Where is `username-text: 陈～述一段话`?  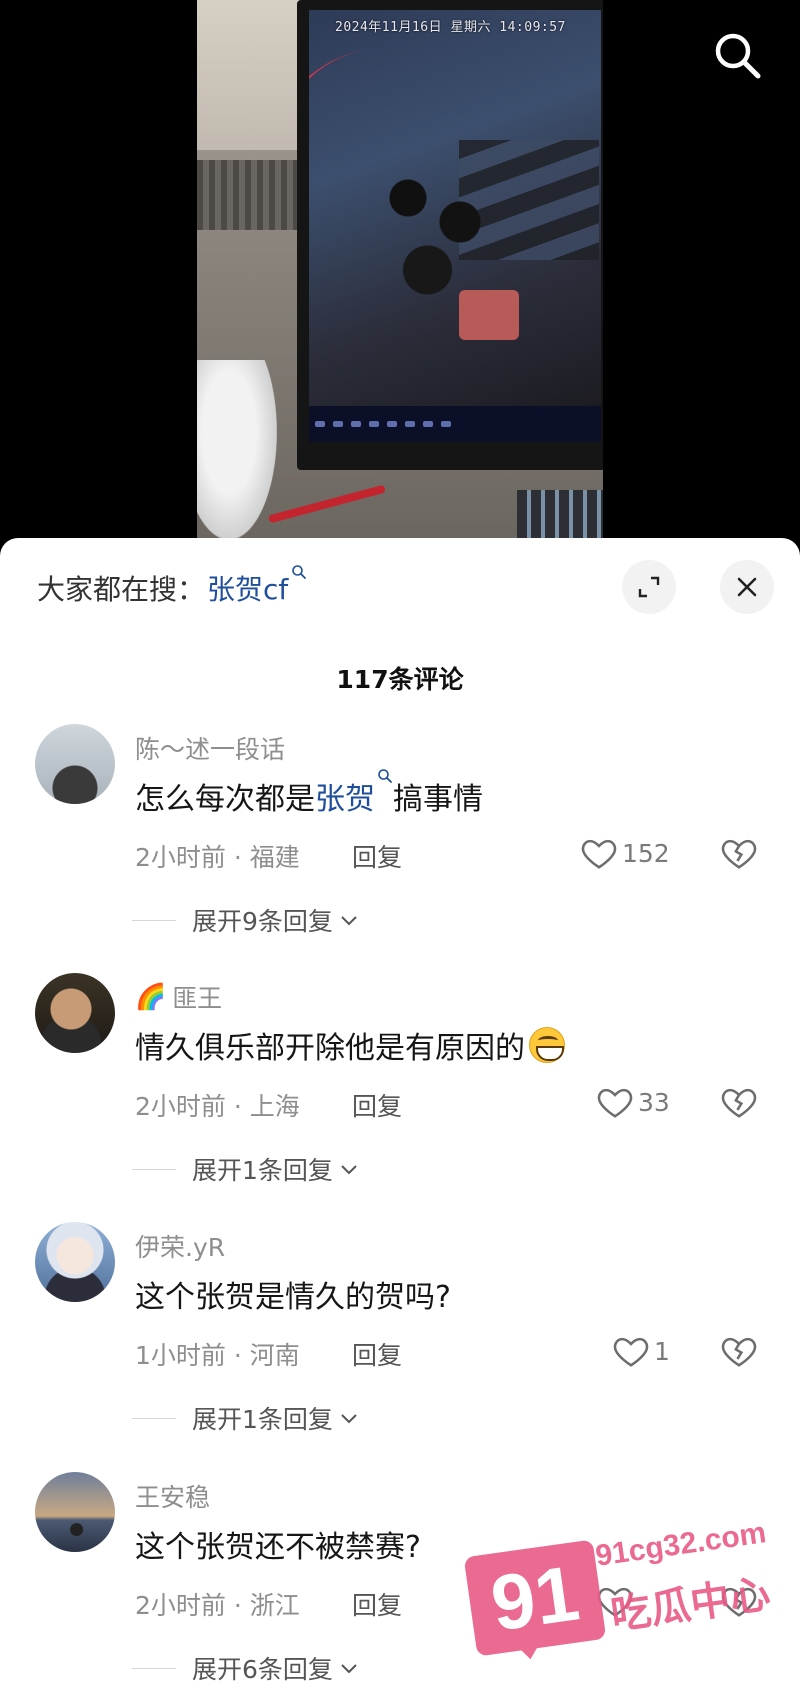
username-text: 陈～述一段话 is located at coordinates (210, 749).